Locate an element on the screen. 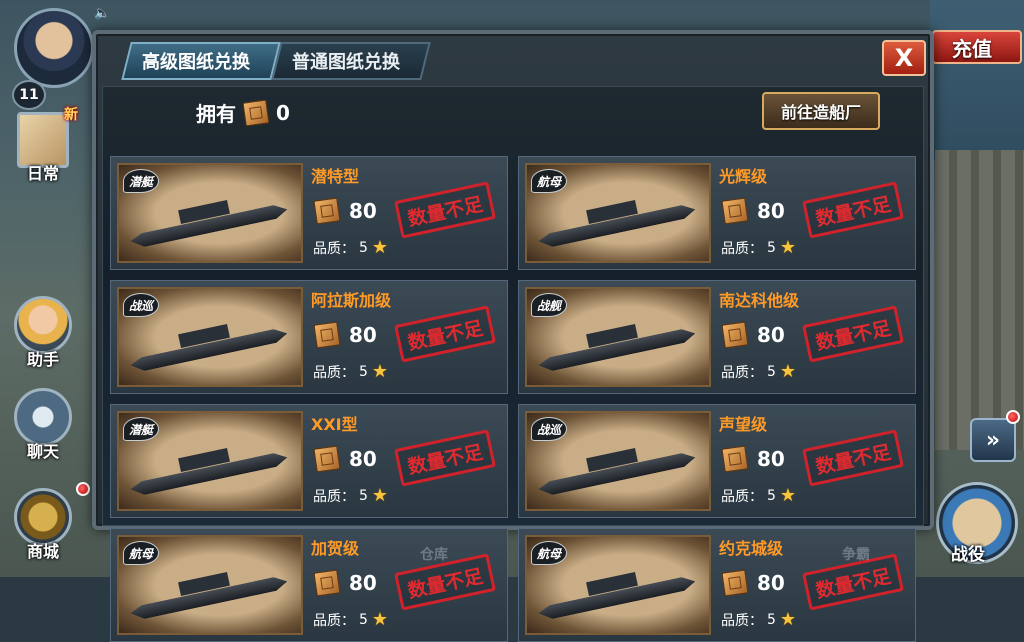 Image resolution: width=1024 pixels, height=642 pixels. owned-blueprints: 拥有 0 is located at coordinates (243, 112).